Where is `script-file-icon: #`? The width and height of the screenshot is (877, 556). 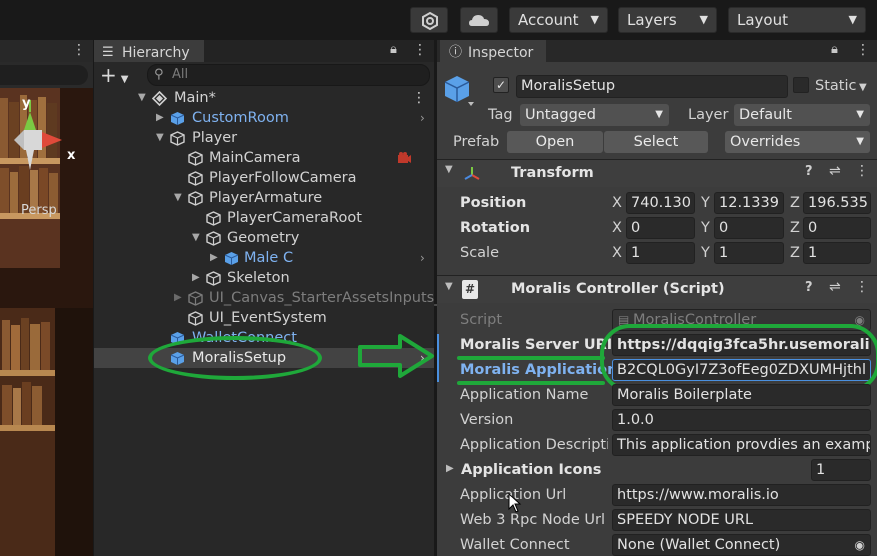 script-file-icon: # is located at coordinates (470, 289).